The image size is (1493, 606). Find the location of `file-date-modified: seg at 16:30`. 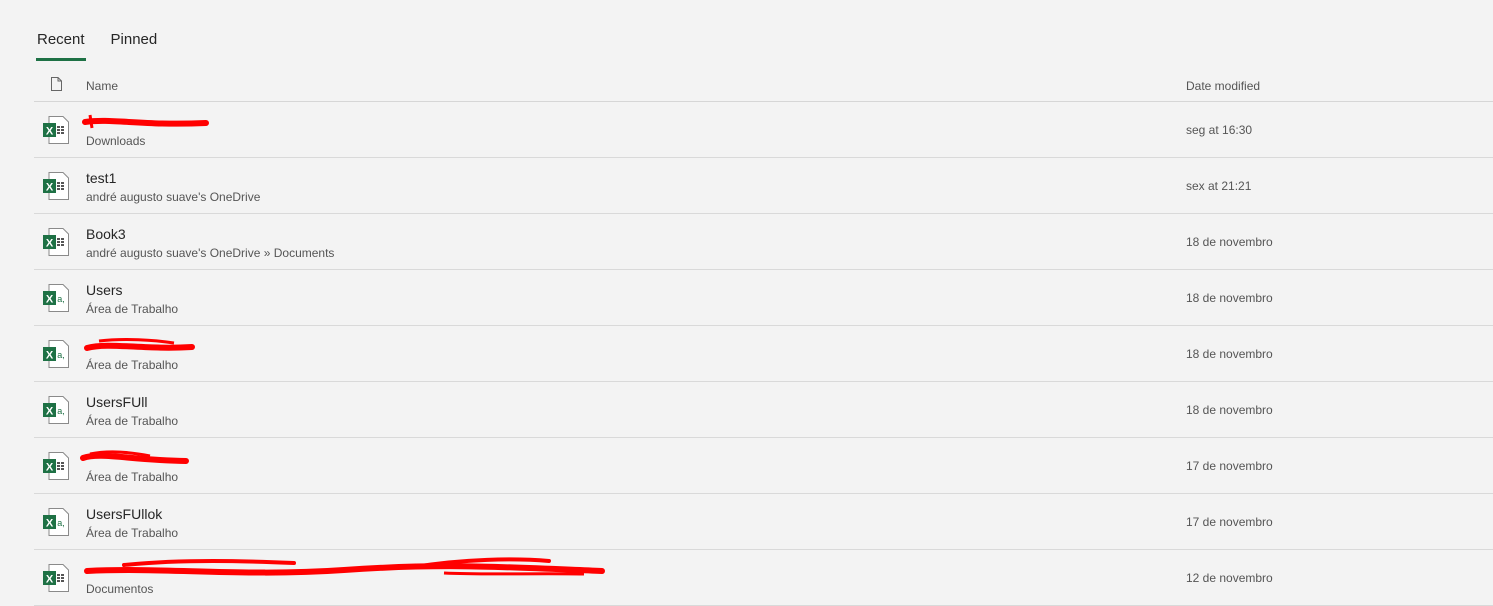

file-date-modified: seg at 16:30 is located at coordinates (1219, 130).